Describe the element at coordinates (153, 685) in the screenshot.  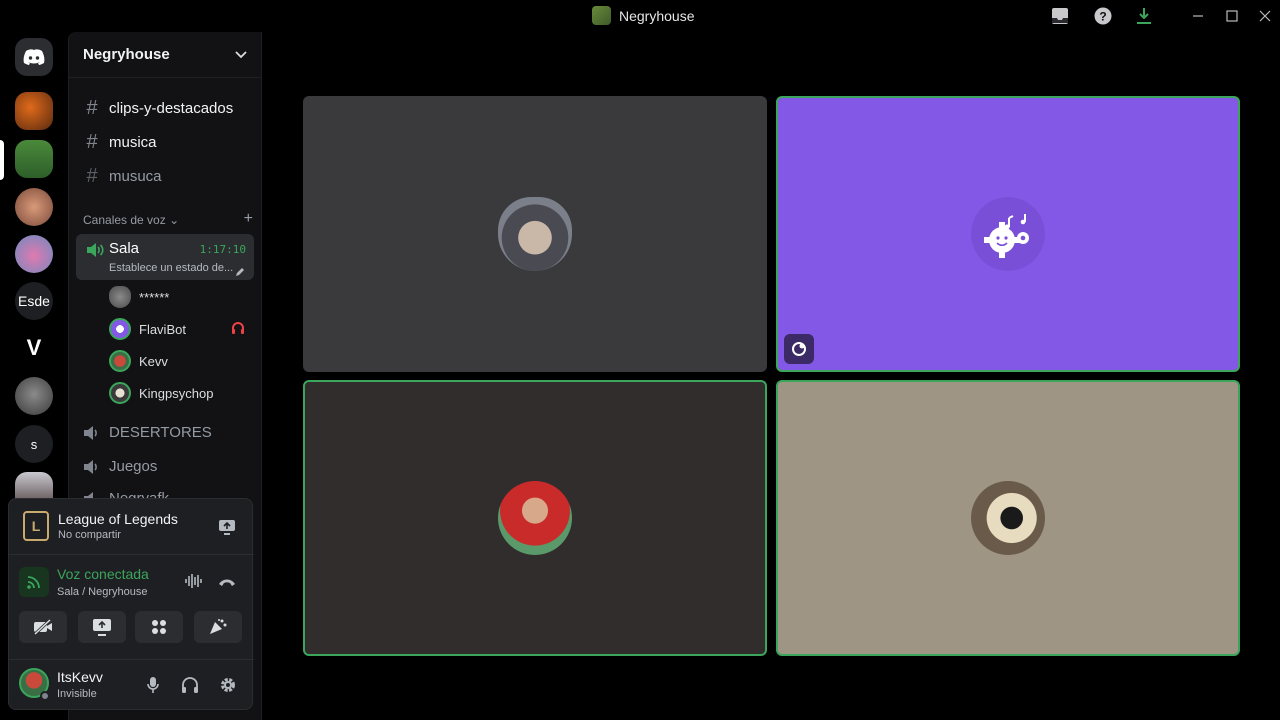
I see `microphone-icon` at that location.